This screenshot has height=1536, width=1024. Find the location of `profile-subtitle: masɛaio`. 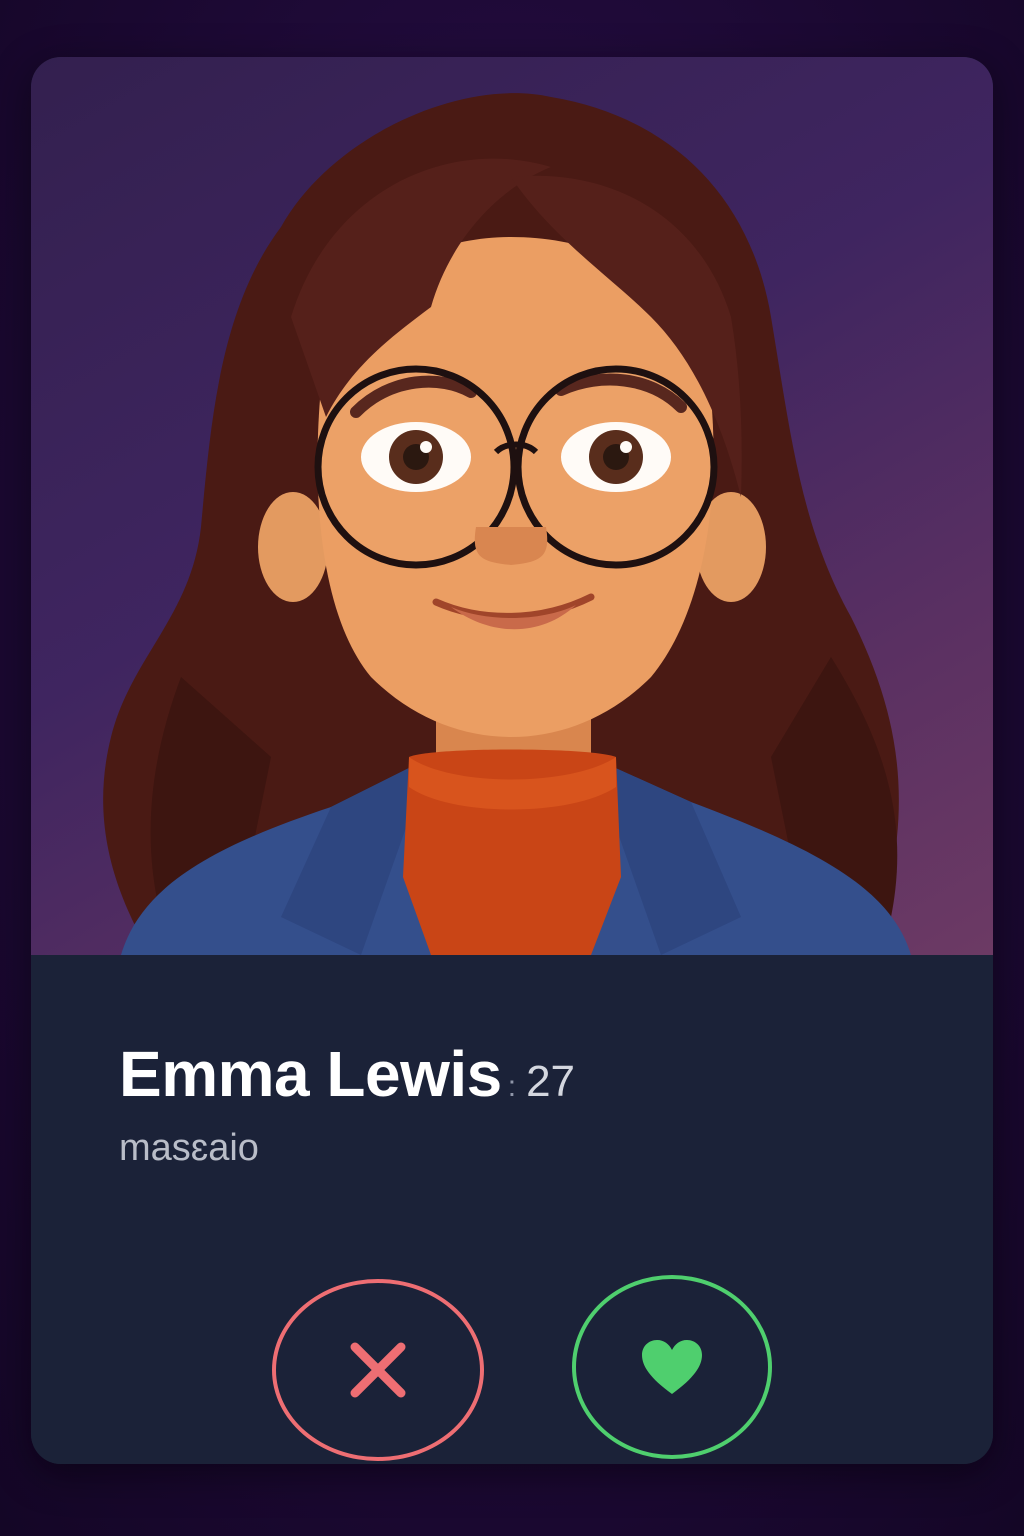

profile-subtitle: masɛaio is located at coordinates (189, 1148).